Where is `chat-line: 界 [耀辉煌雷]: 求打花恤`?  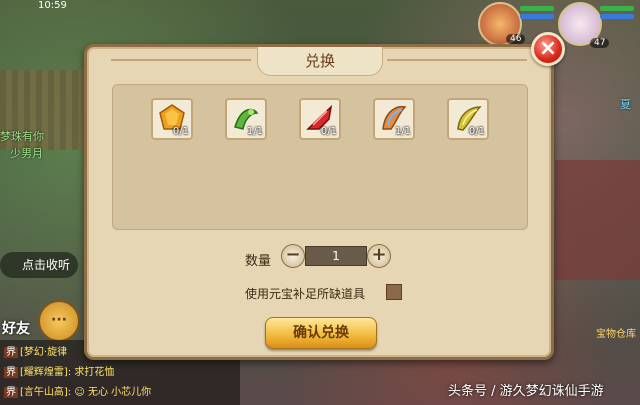 chat-line: 界 [耀辉煌雷]: 求打花恤 is located at coordinates (59, 370).